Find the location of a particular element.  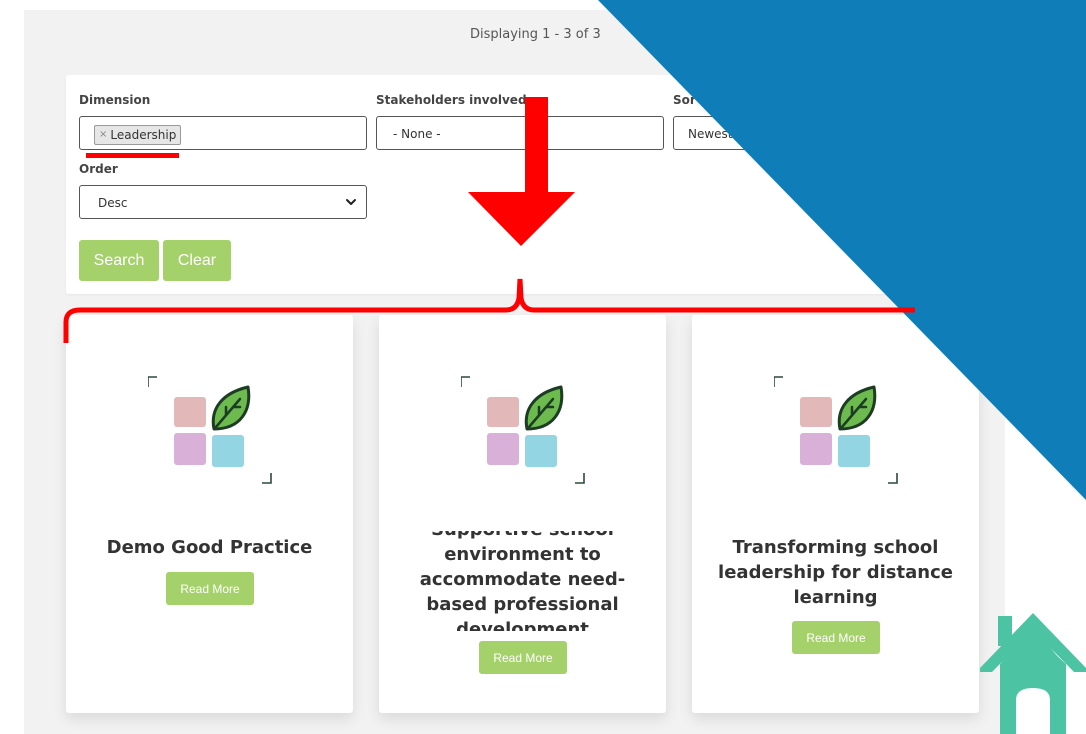

dimension-tag: × Leadership is located at coordinates (138, 135).